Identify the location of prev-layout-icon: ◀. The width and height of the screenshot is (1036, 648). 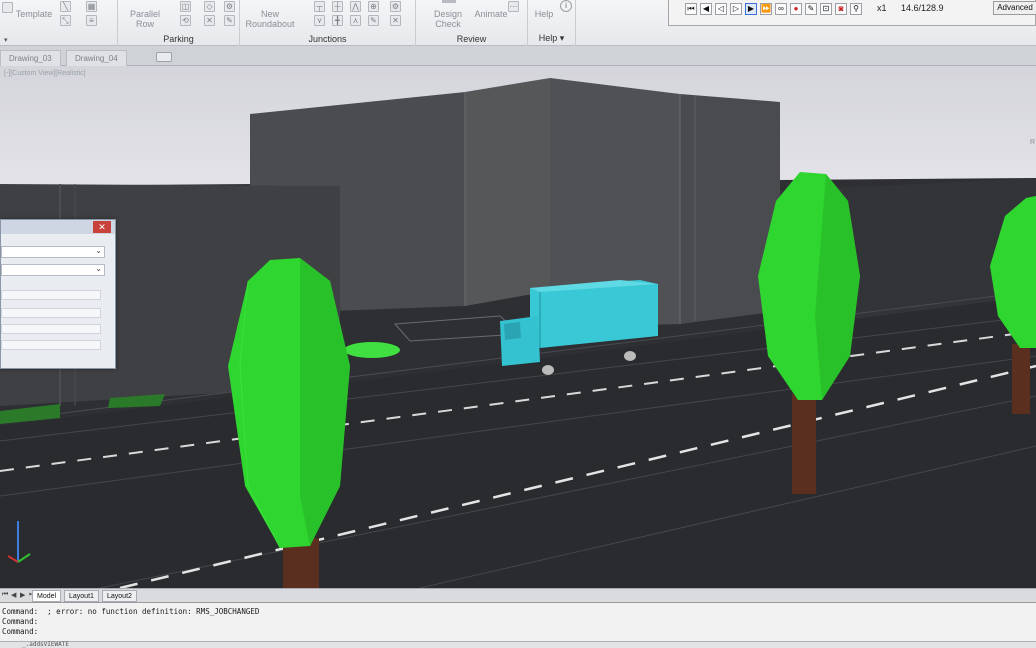
(13, 595).